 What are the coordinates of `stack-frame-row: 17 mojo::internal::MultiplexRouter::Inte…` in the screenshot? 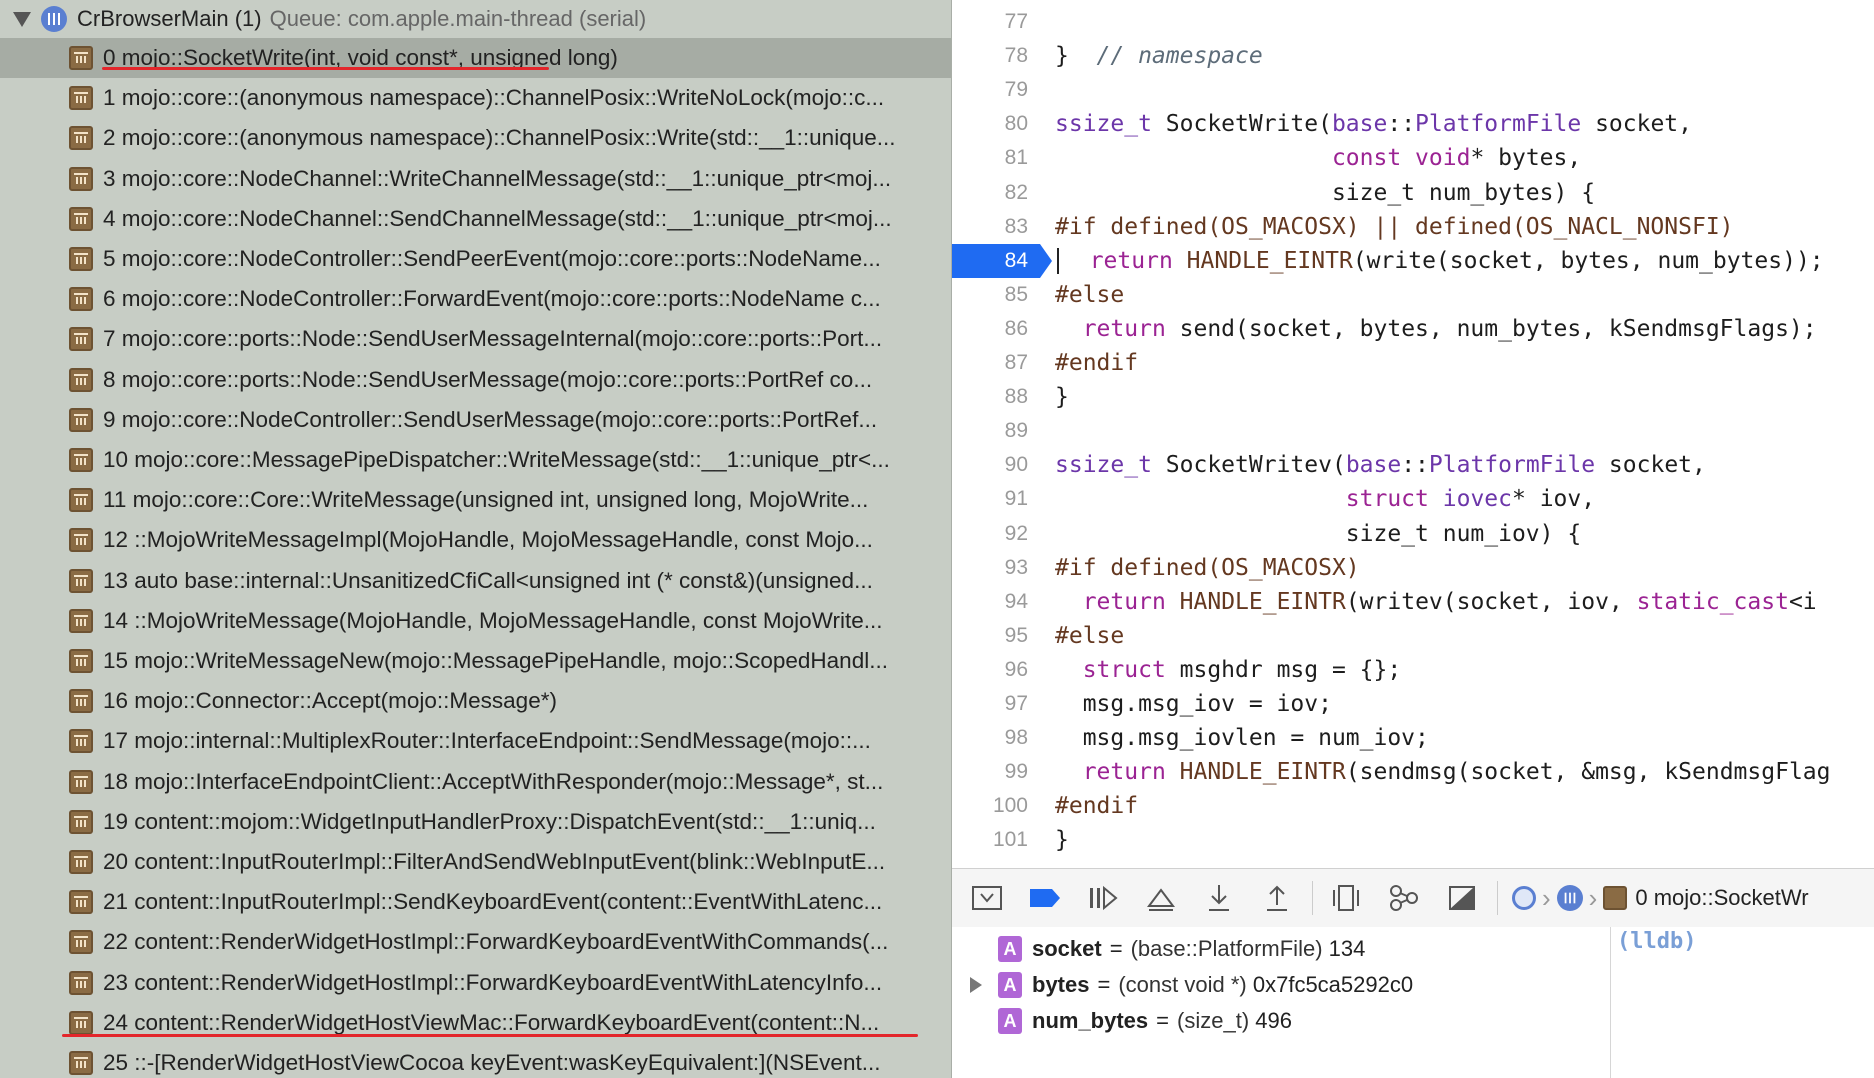 It's located at (475, 741).